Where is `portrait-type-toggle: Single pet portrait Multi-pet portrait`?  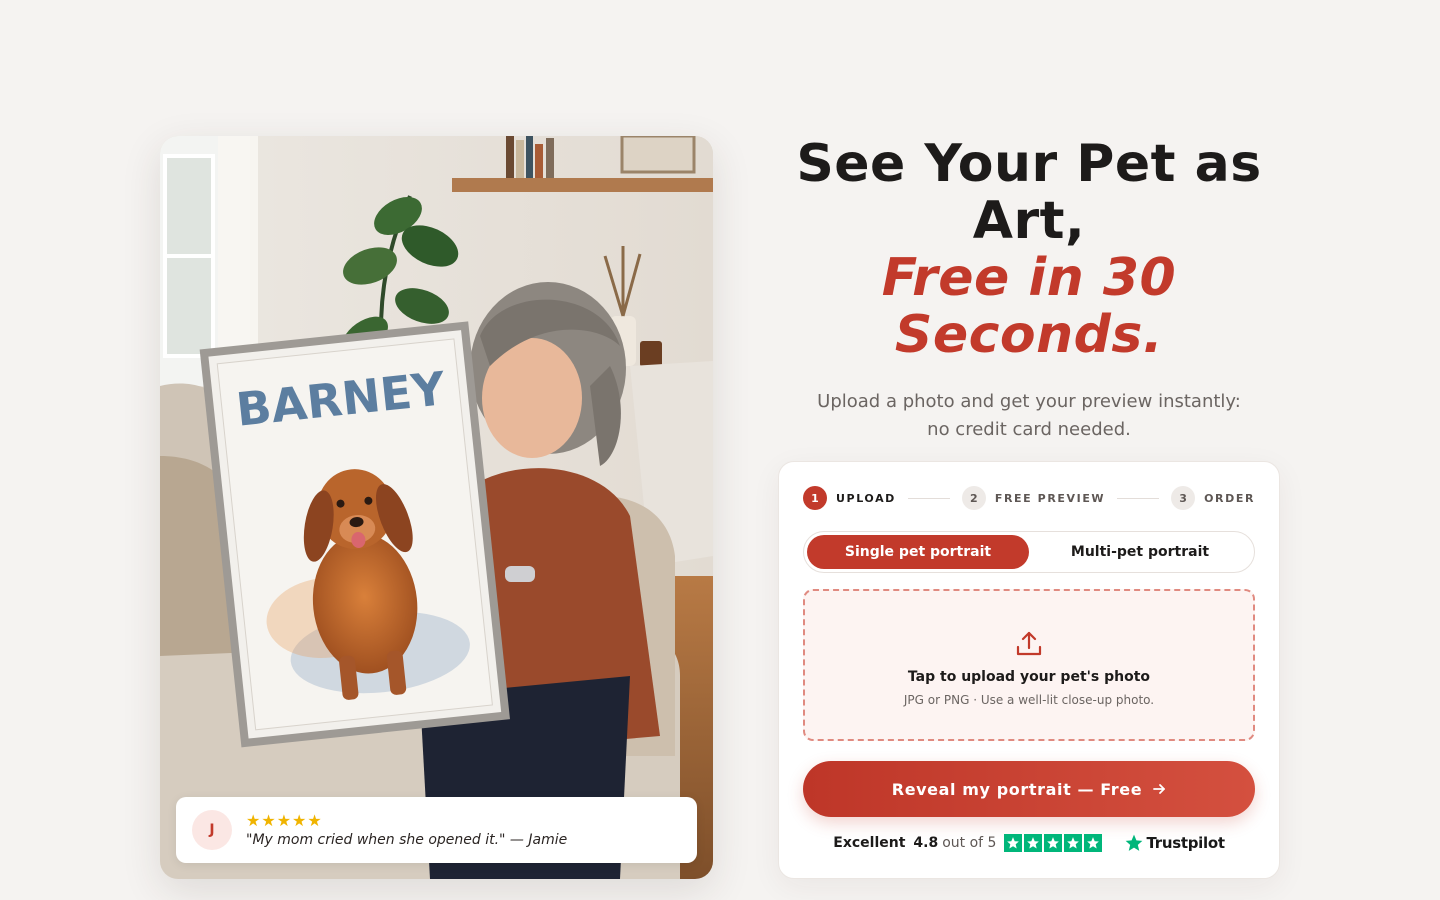 portrait-type-toggle: Single pet portrait Multi-pet portrait is located at coordinates (1029, 552).